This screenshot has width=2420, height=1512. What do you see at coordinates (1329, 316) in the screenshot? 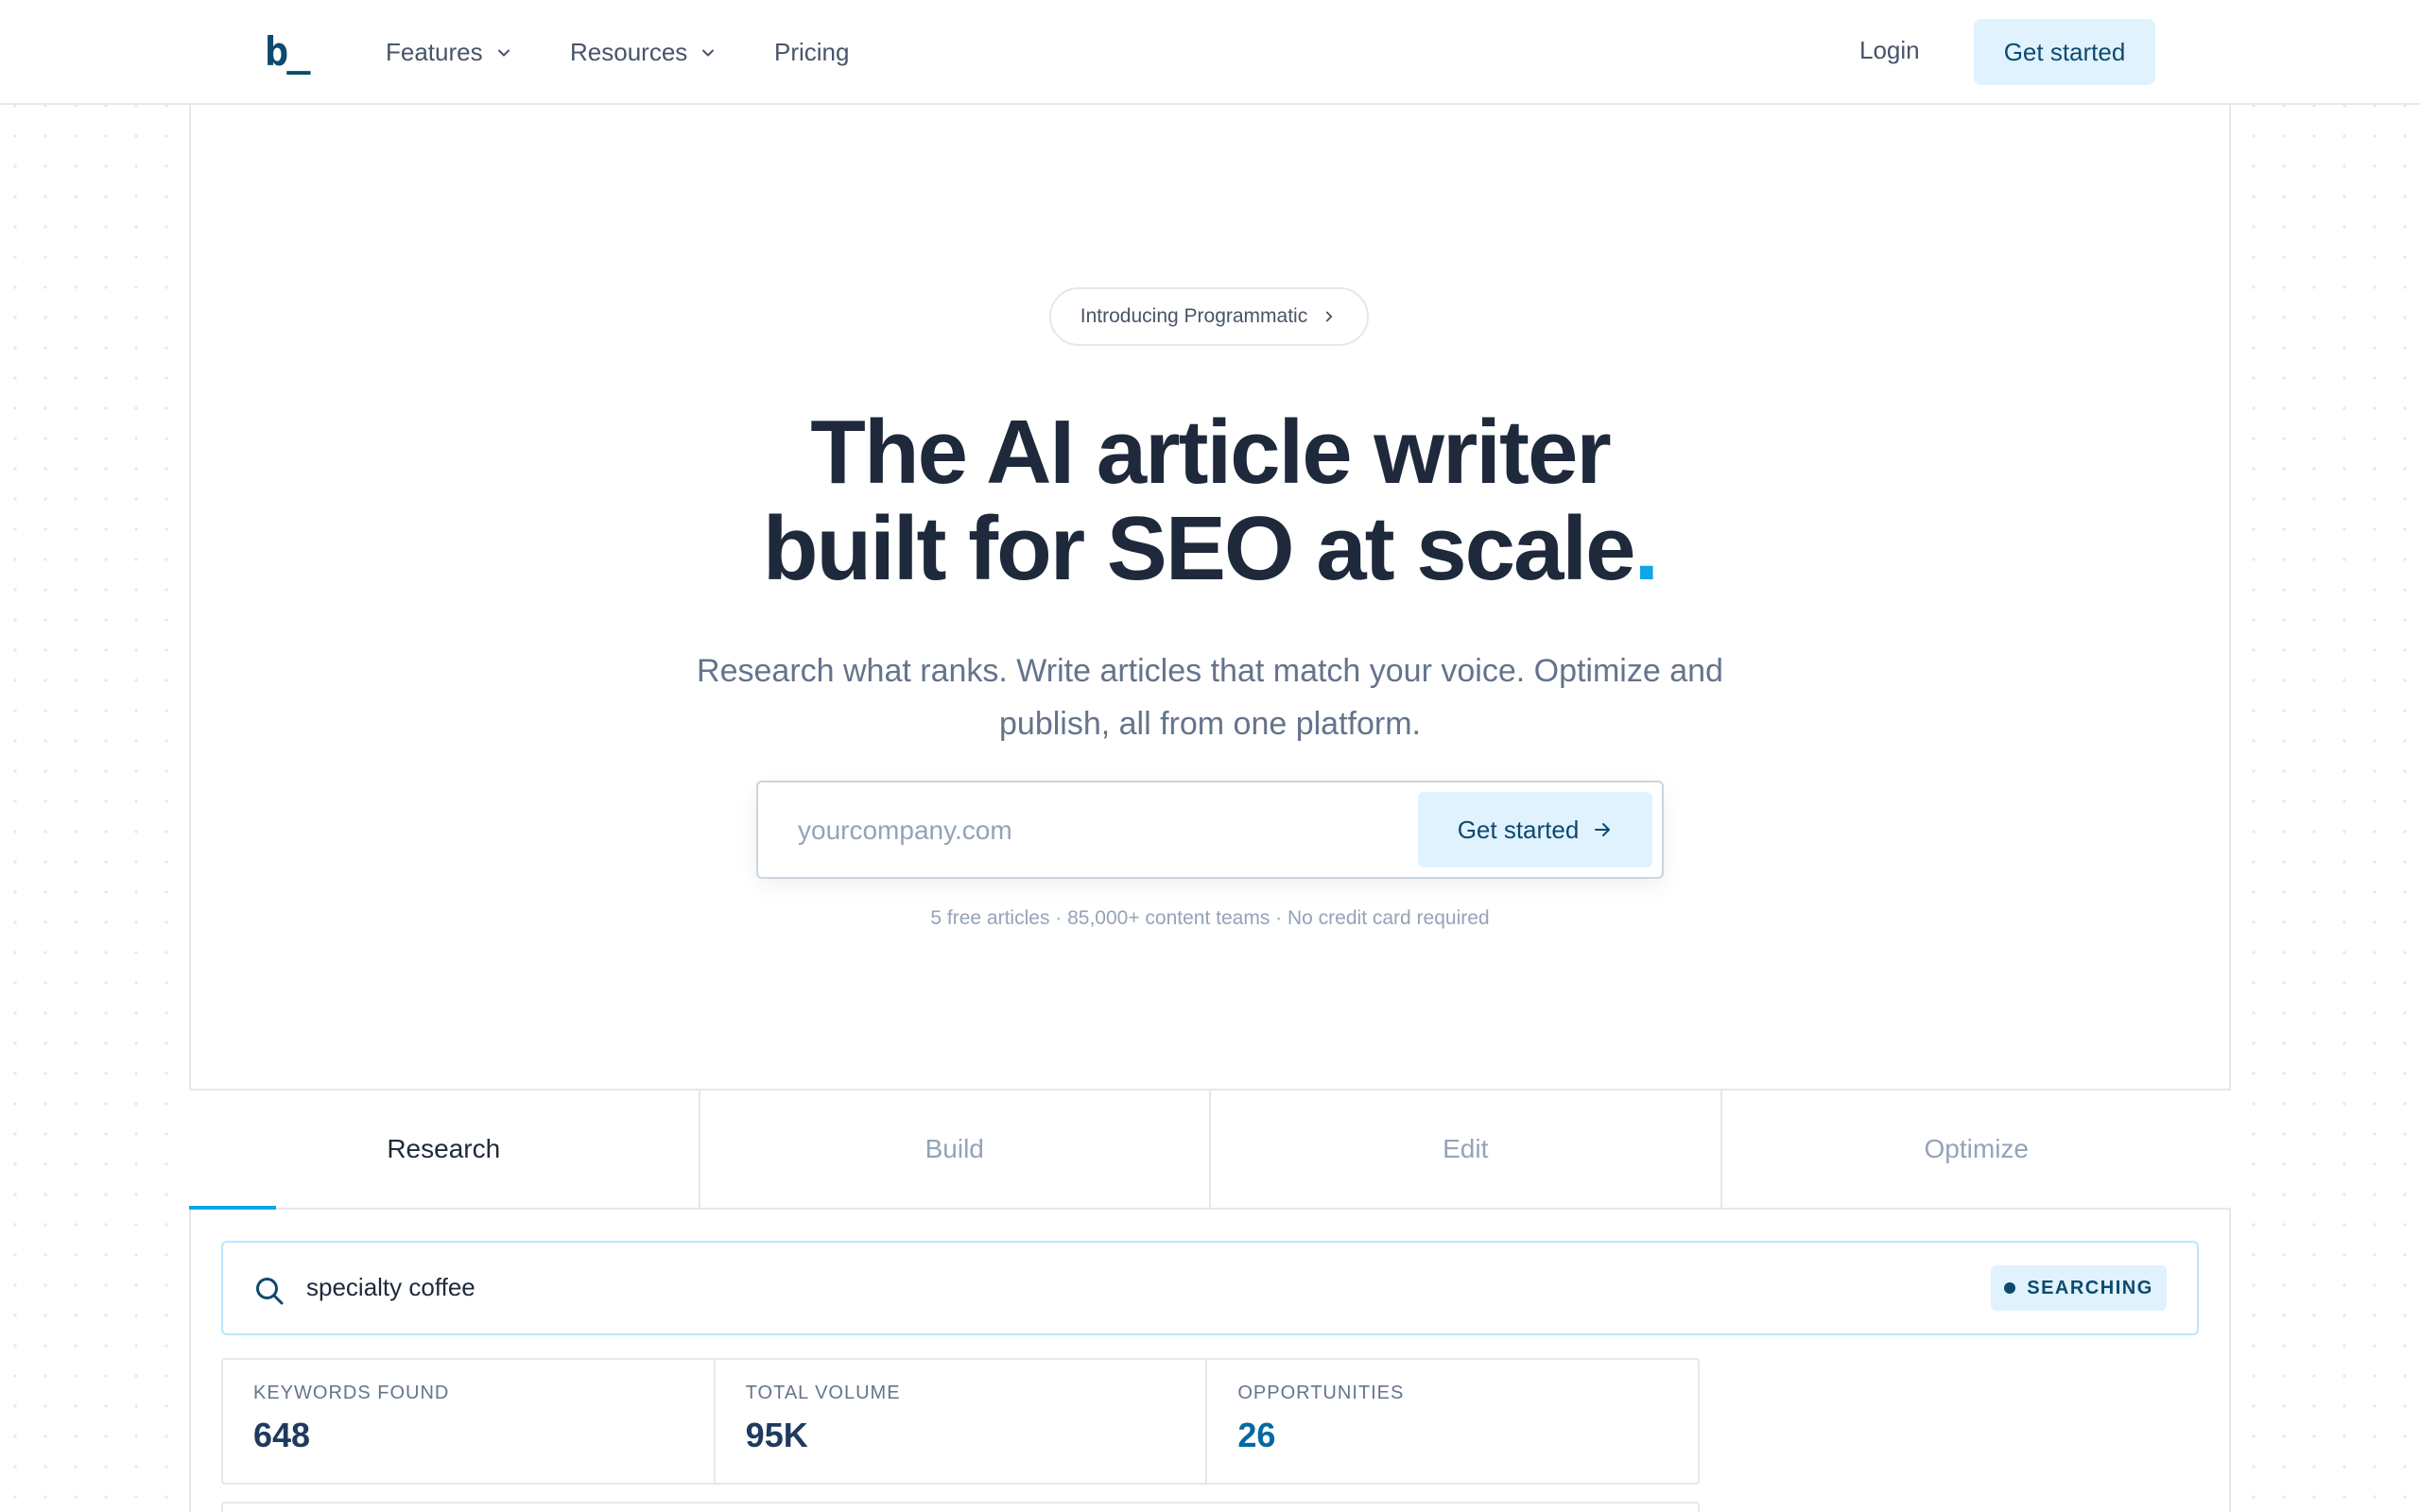
I see `chevron-right-icon` at bounding box center [1329, 316].